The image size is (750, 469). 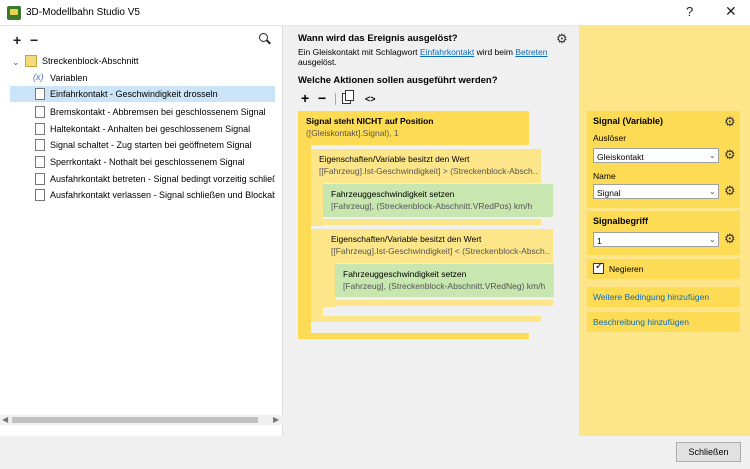 I want to click on trigger-label: Auslöser, so click(x=610, y=138).